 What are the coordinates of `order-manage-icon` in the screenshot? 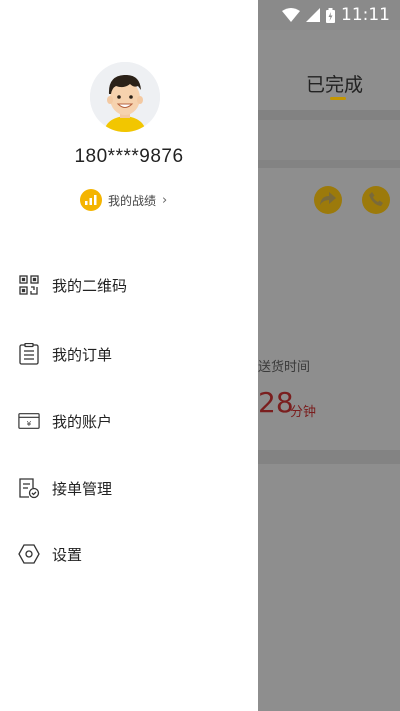 It's located at (29, 488).